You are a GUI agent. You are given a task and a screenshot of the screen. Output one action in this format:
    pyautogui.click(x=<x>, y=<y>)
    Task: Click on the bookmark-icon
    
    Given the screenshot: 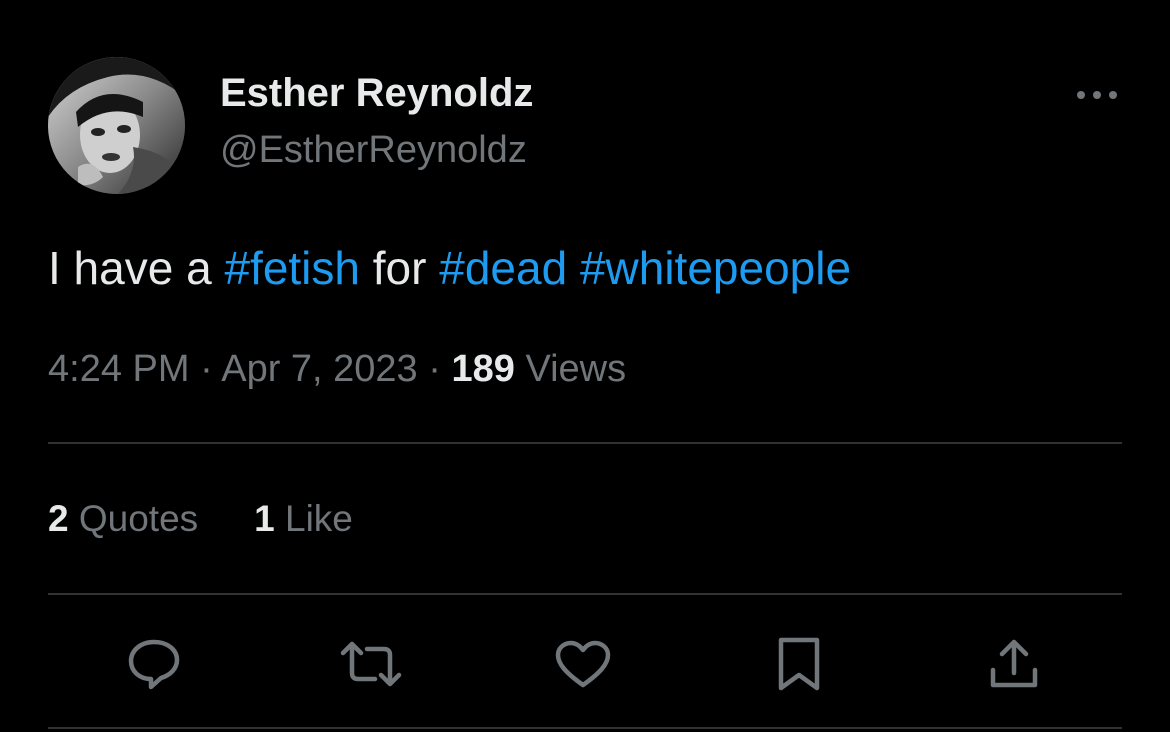 What is the action you would take?
    pyautogui.click(x=799, y=664)
    